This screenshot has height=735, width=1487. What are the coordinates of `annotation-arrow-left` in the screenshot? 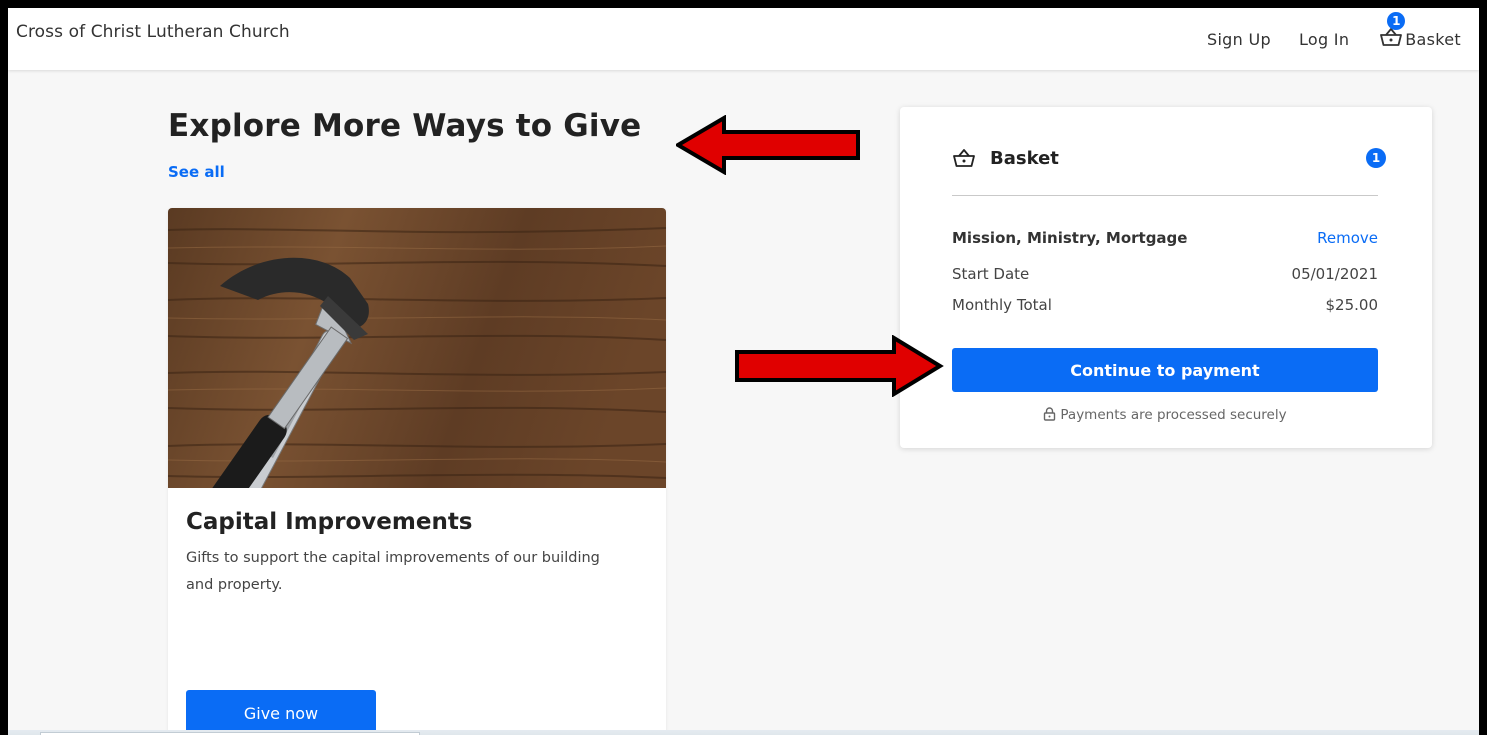 It's located at (768, 145).